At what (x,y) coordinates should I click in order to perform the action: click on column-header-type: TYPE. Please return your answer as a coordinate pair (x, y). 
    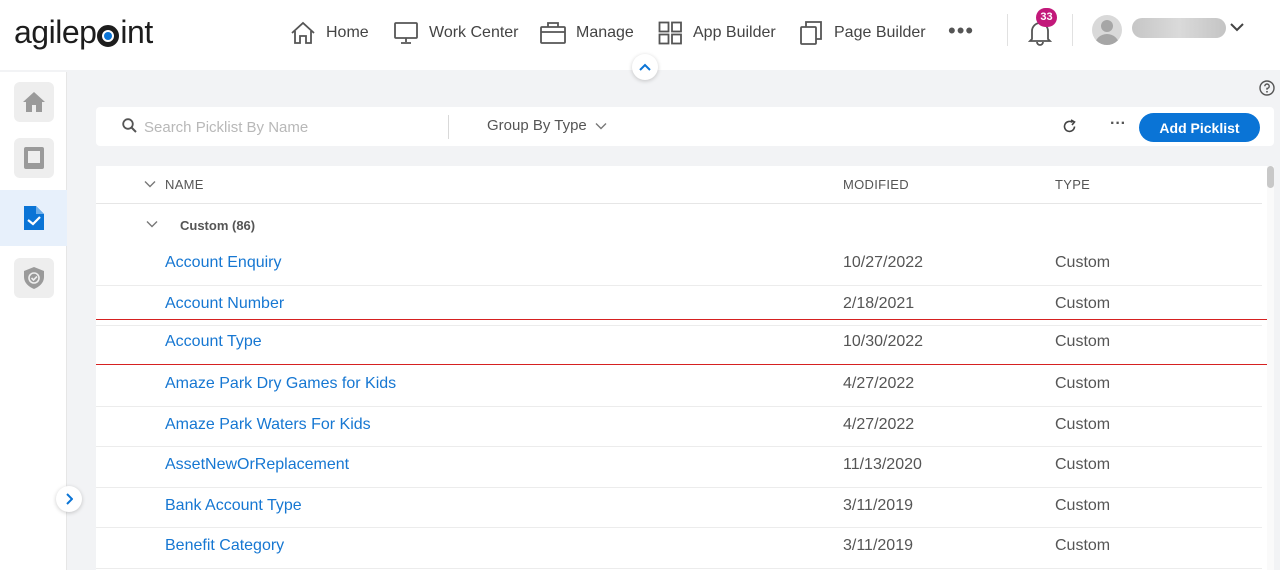
    Looking at the image, I should click on (1072, 184).